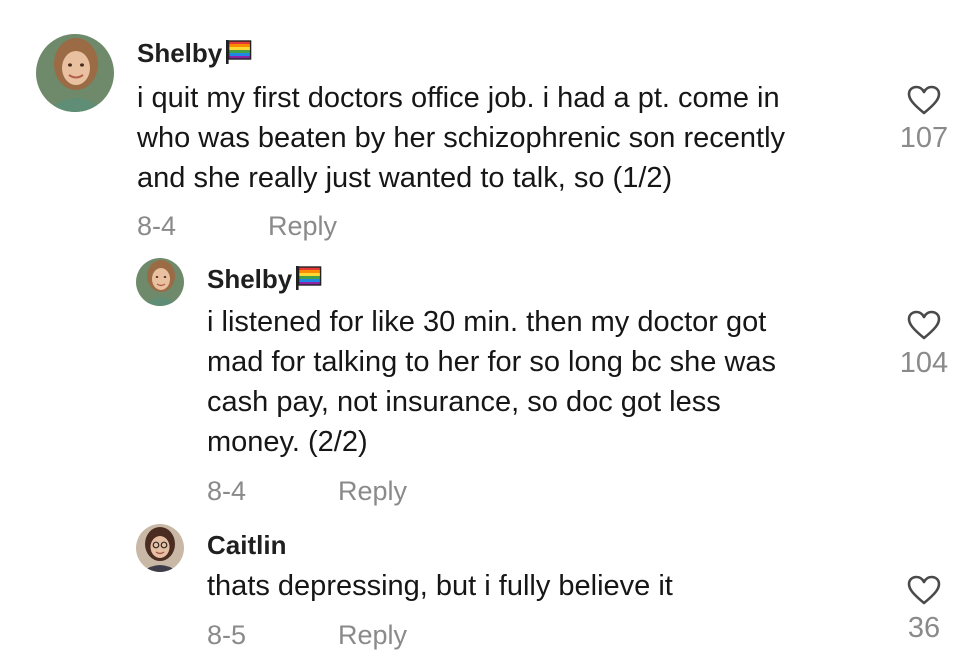 This screenshot has width=980, height=664. Describe the element at coordinates (924, 609) in the screenshot. I see `like-group: 36` at that location.